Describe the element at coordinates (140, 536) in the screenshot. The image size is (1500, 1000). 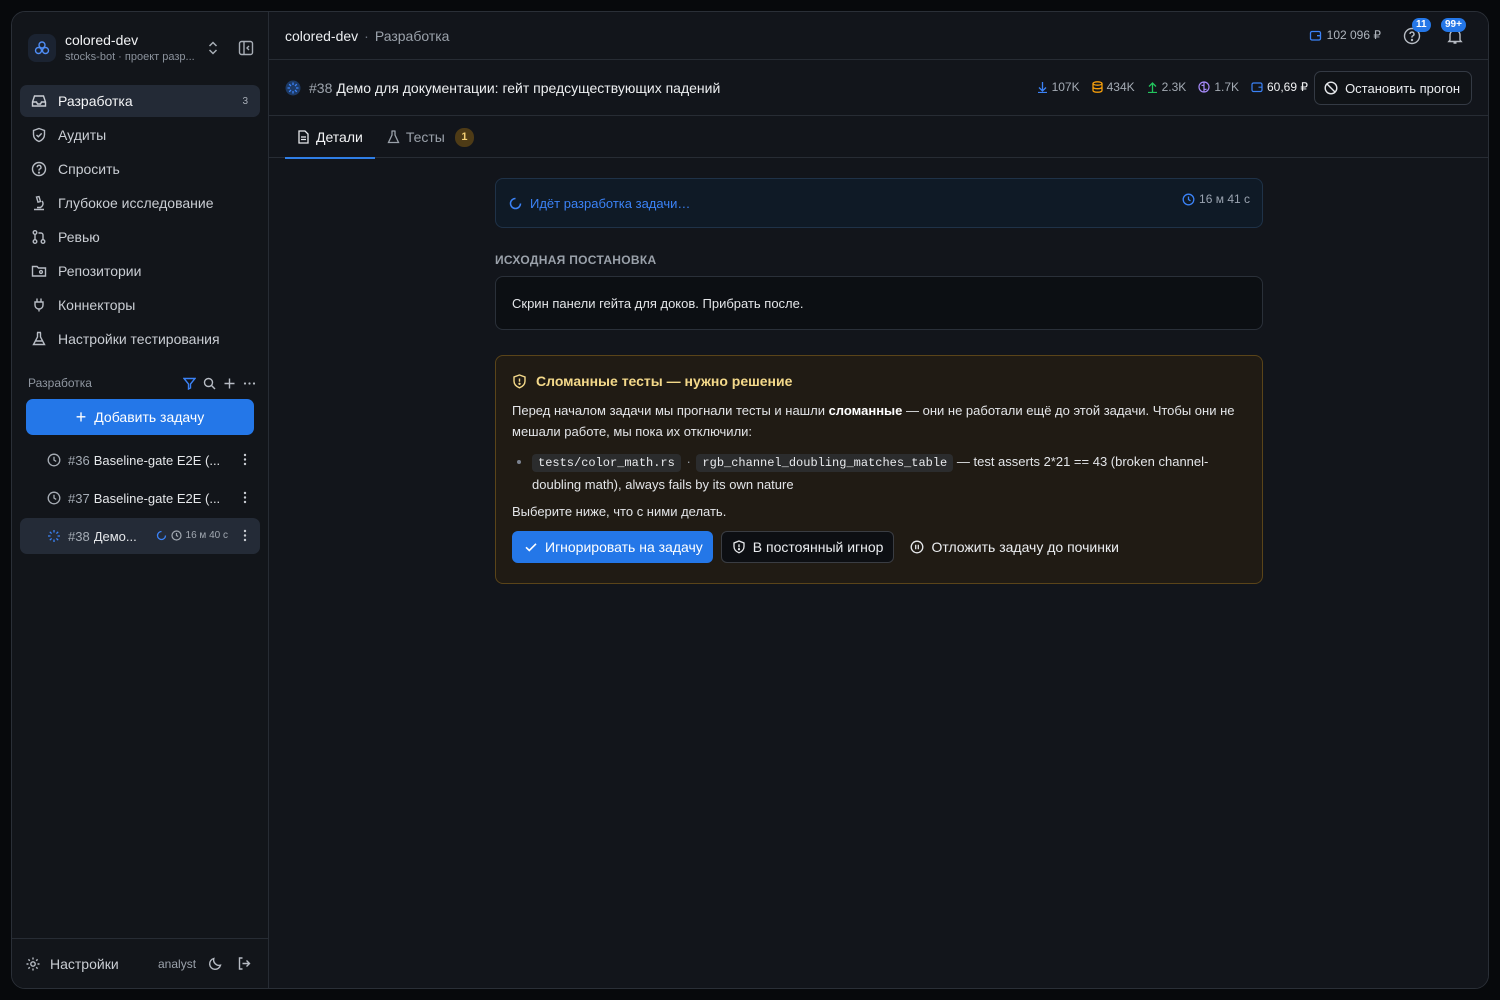
I see `list-item: #38 Демо... 16 м 40 с` at that location.